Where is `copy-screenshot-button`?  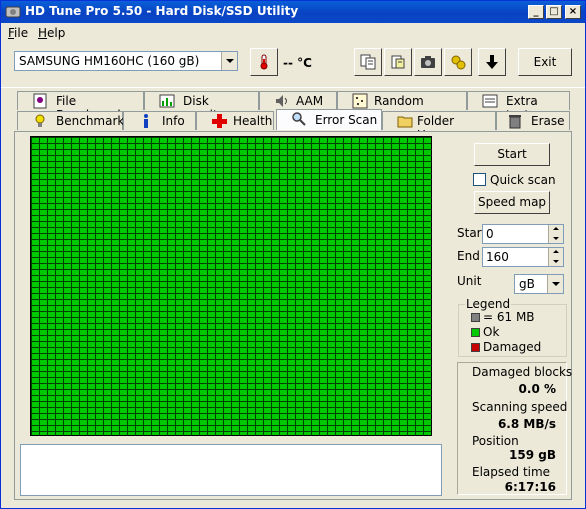 copy-screenshot-button is located at coordinates (398, 62).